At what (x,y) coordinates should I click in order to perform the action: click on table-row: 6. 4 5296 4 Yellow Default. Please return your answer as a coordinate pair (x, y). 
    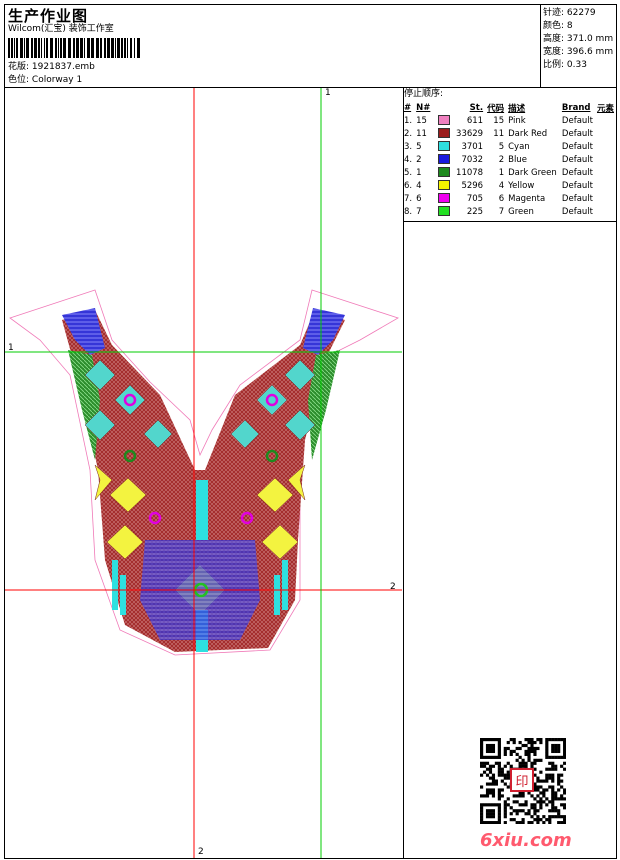
    Looking at the image, I should click on (509, 185).